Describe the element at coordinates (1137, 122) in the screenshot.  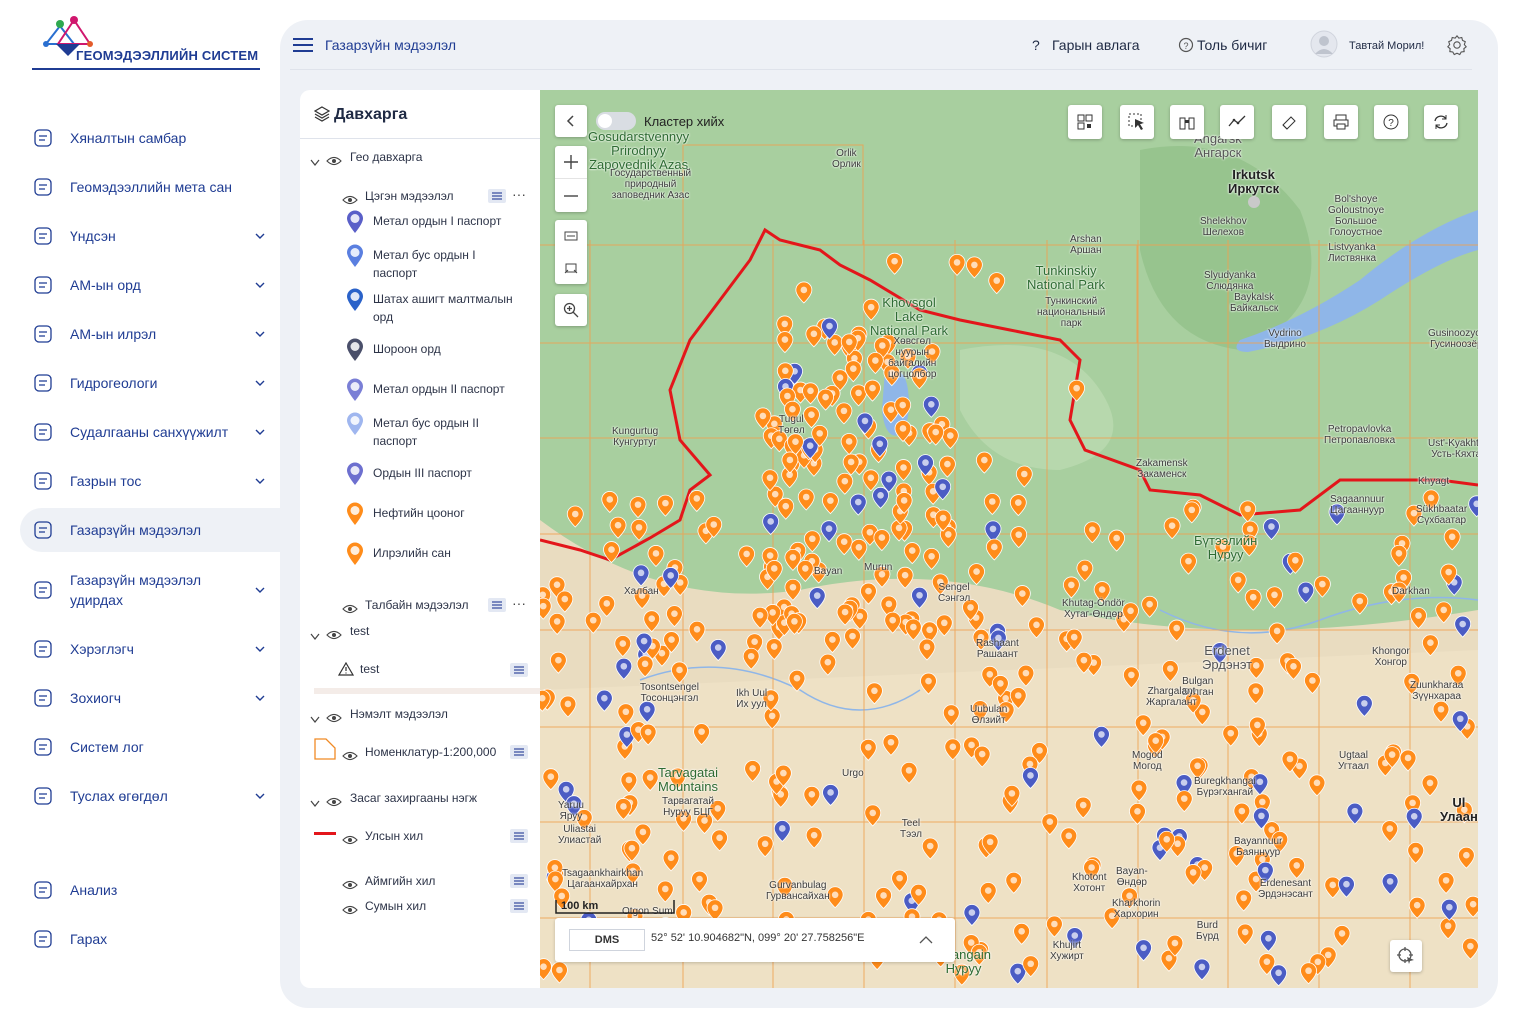
I see `toolbar-select-cursor-button` at that location.